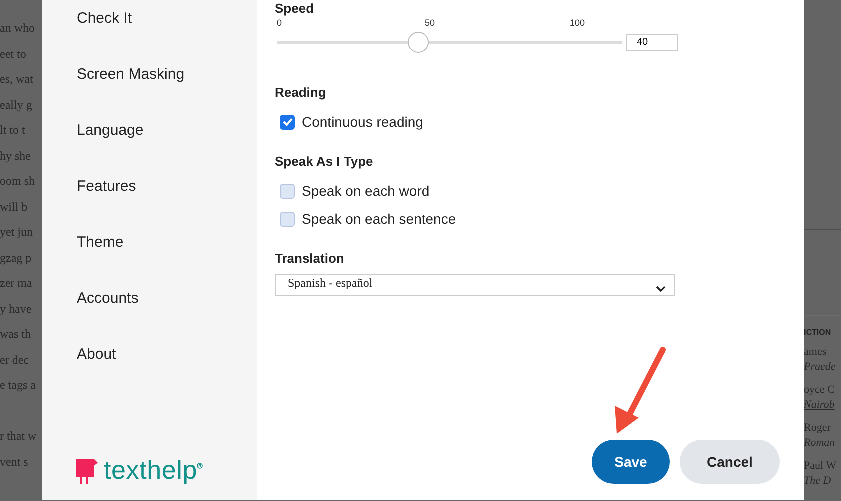 Image resolution: width=841 pixels, height=501 pixels. What do you see at coordinates (310, 258) in the screenshot?
I see `section-heading: Translation` at bounding box center [310, 258].